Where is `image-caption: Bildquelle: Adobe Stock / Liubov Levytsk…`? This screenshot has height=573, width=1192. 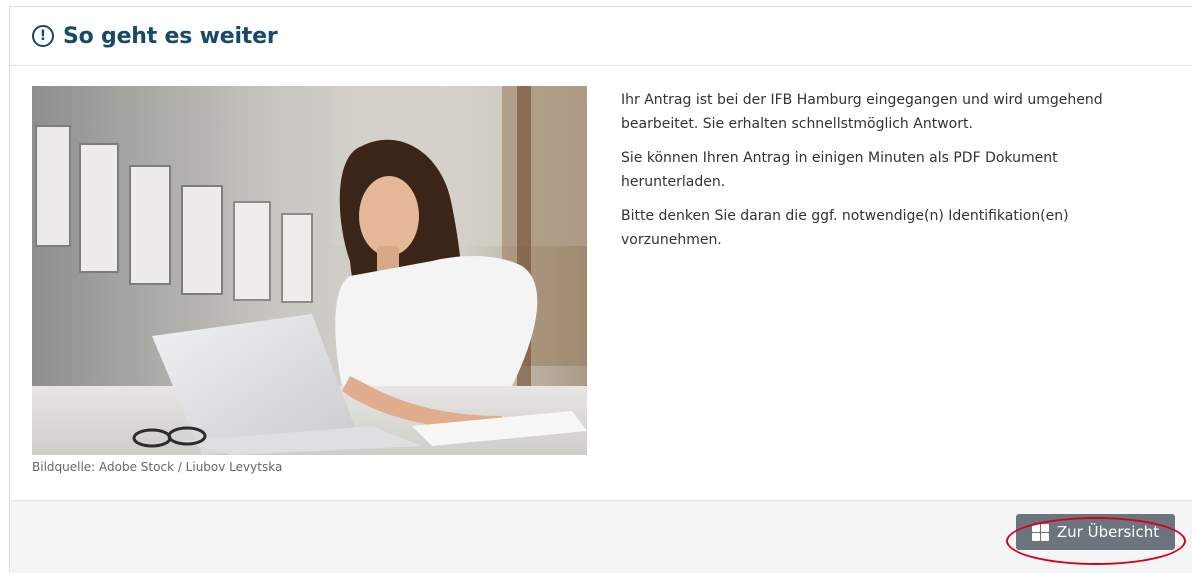
image-caption: Bildquelle: Adobe Stock / Liubov Levytsk… is located at coordinates (157, 467).